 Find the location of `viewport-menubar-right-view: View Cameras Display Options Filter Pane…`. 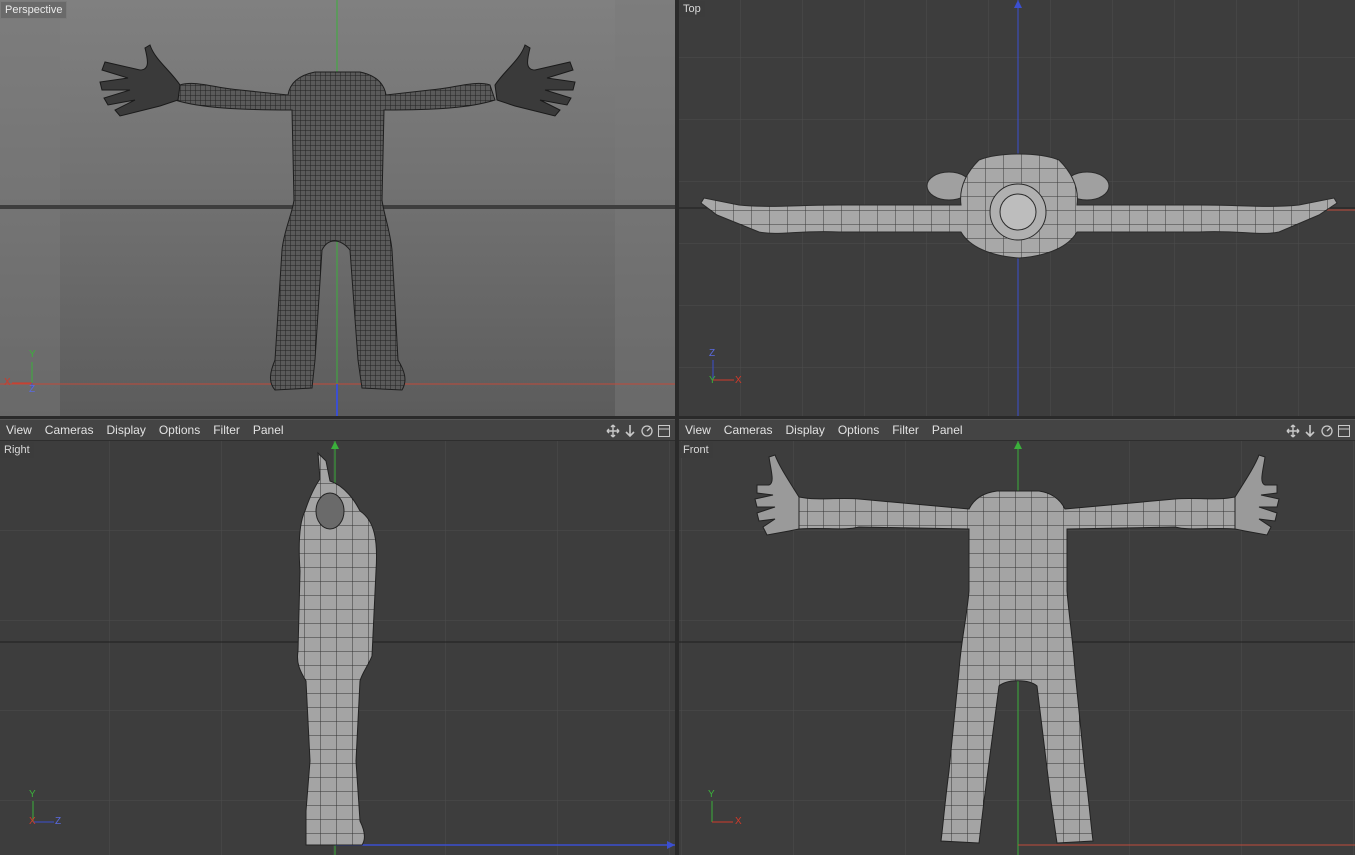

viewport-menubar-right-view: View Cameras Display Options Filter Pane… is located at coordinates (337, 430).